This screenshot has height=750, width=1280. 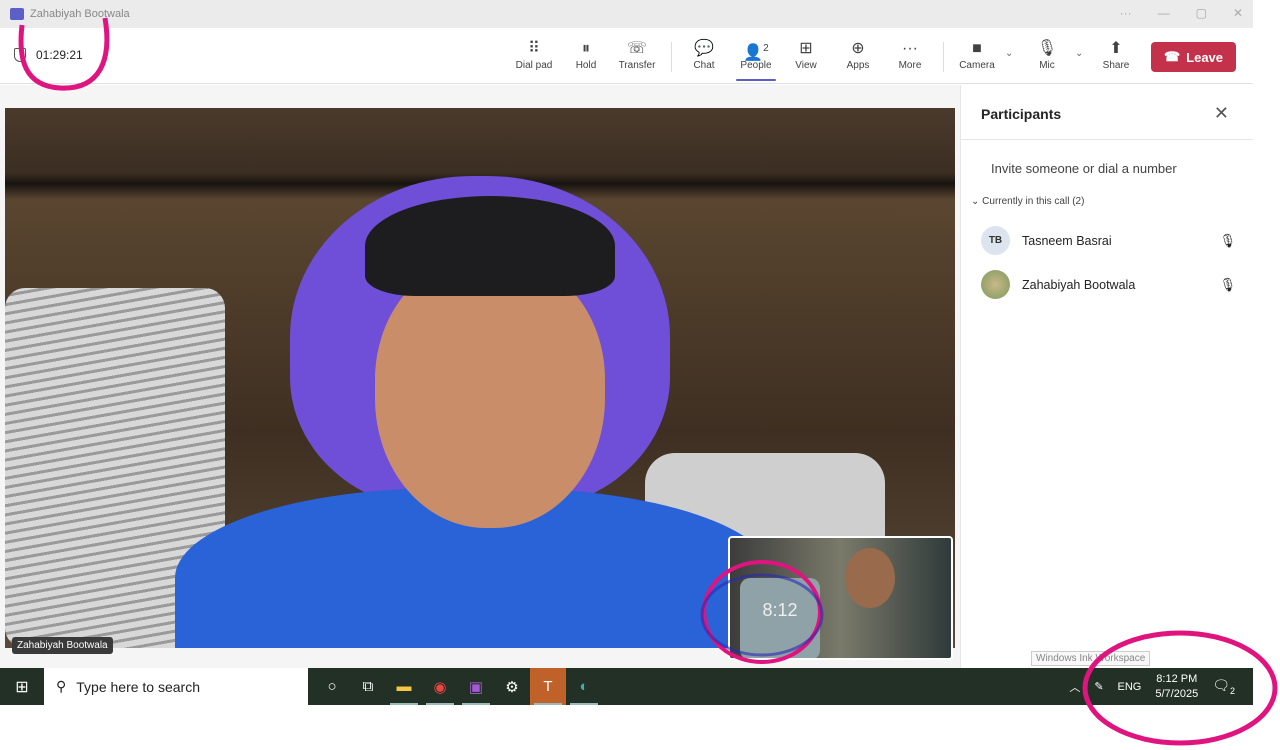 What do you see at coordinates (636, 48) in the screenshot?
I see `transfer-icon: ☏` at bounding box center [636, 48].